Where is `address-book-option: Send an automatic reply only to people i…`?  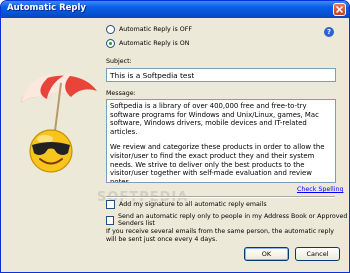
address-book-option: Send an automatic reply only to people i… is located at coordinates (227, 220).